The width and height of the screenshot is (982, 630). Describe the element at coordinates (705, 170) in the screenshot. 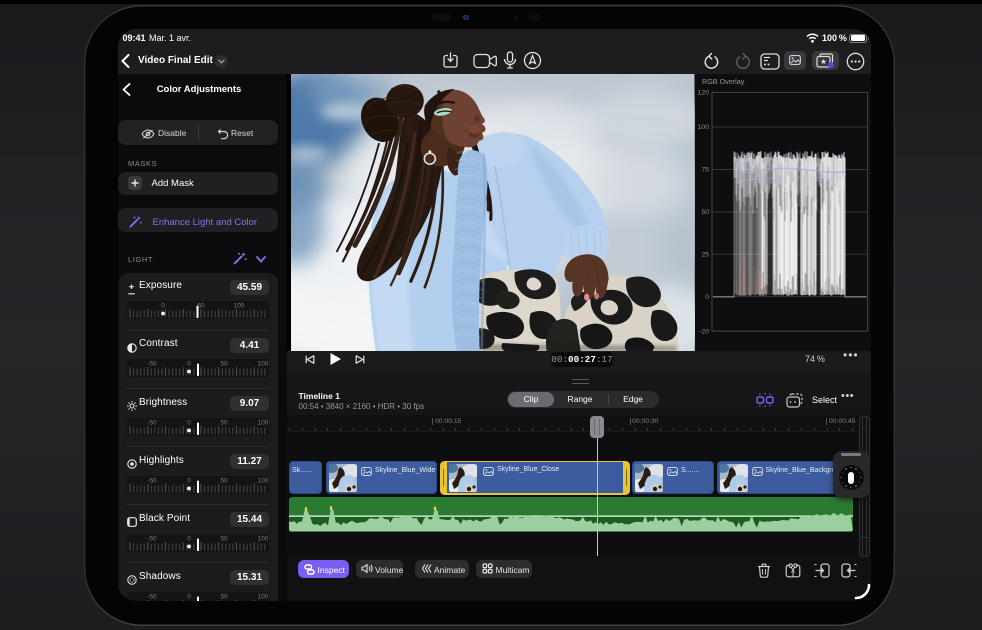

I see `svg-text: 75` at that location.